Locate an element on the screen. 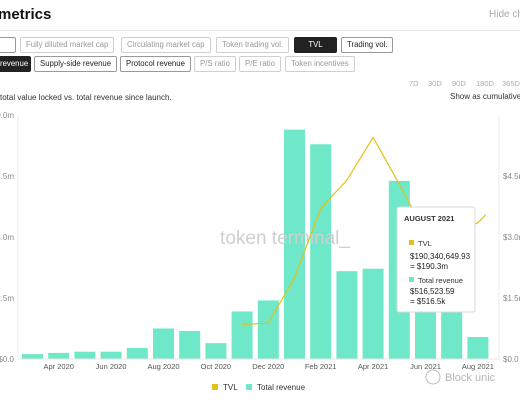 The height and width of the screenshot is (400, 520). x-axis-tick-label: Oct 2020 is located at coordinates (216, 366).